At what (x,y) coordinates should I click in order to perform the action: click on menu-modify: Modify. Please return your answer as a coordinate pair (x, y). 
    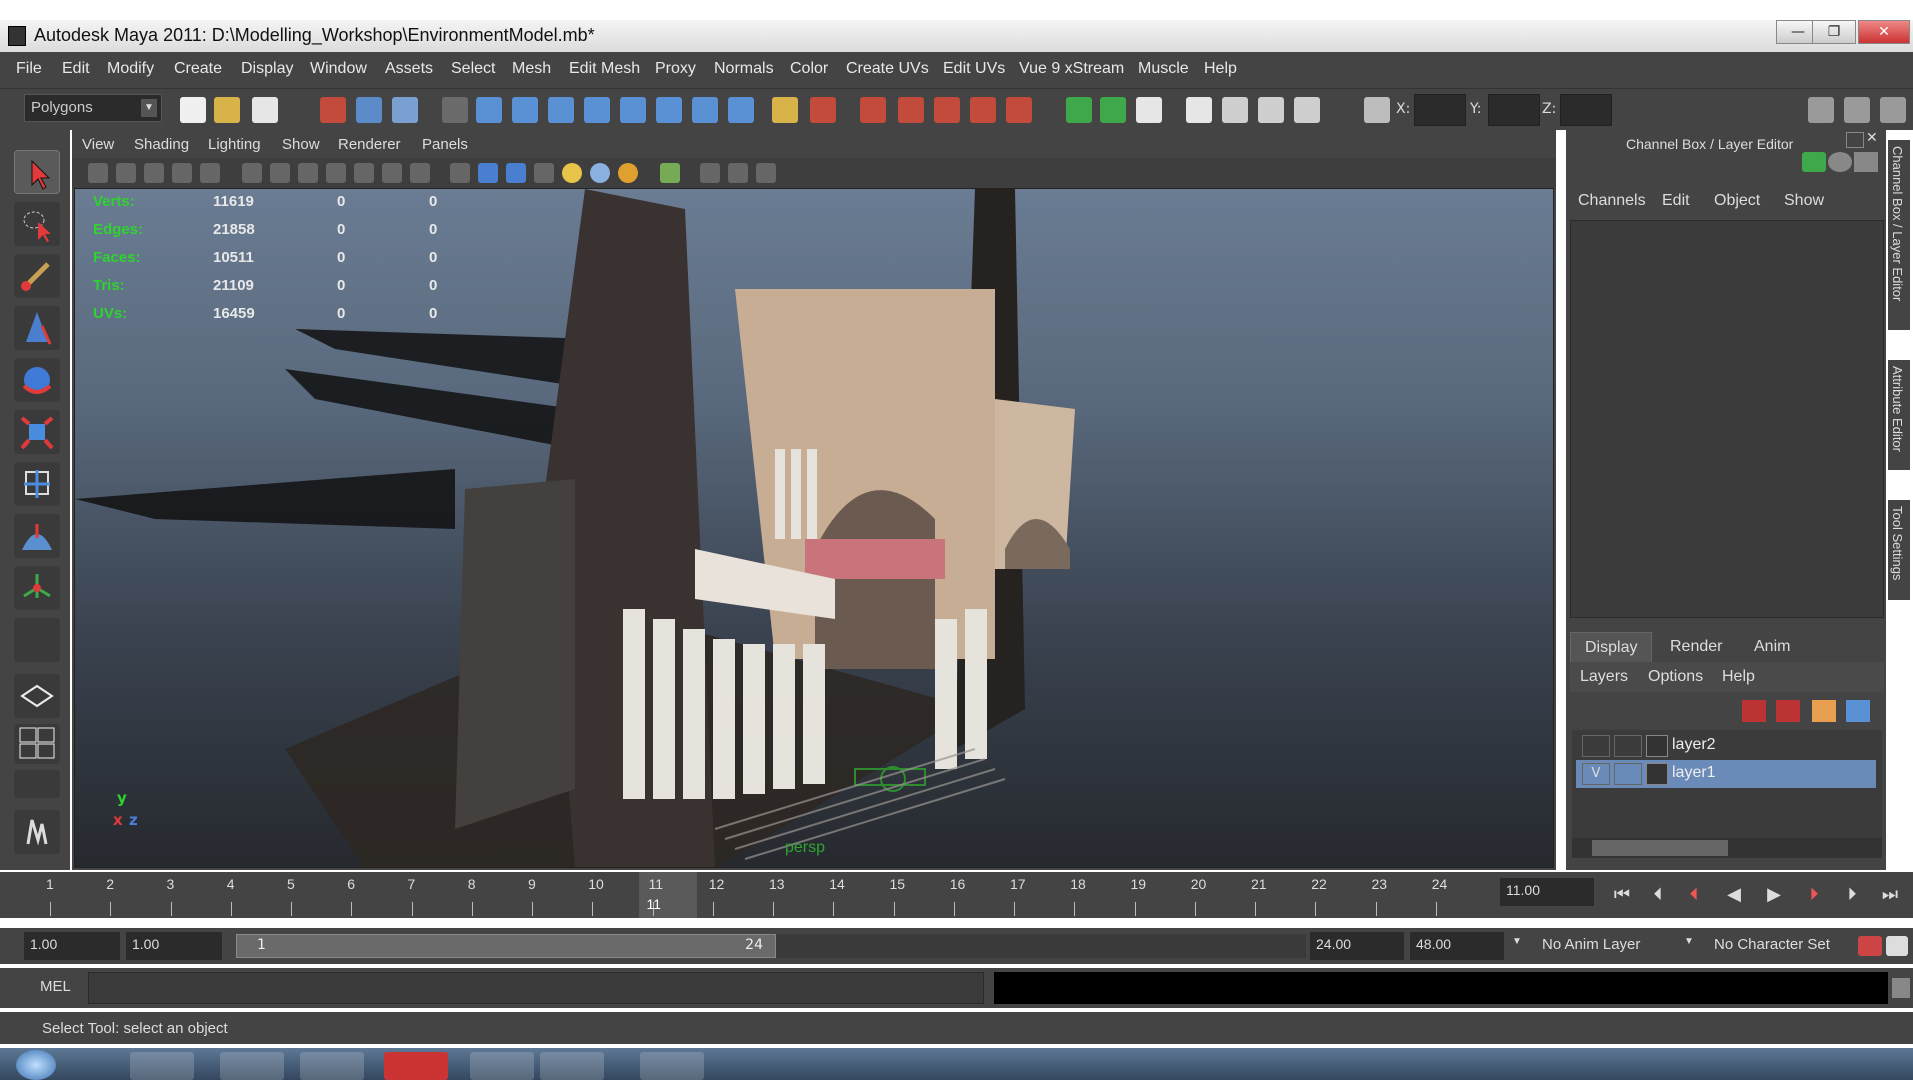
    Looking at the image, I should click on (130, 69).